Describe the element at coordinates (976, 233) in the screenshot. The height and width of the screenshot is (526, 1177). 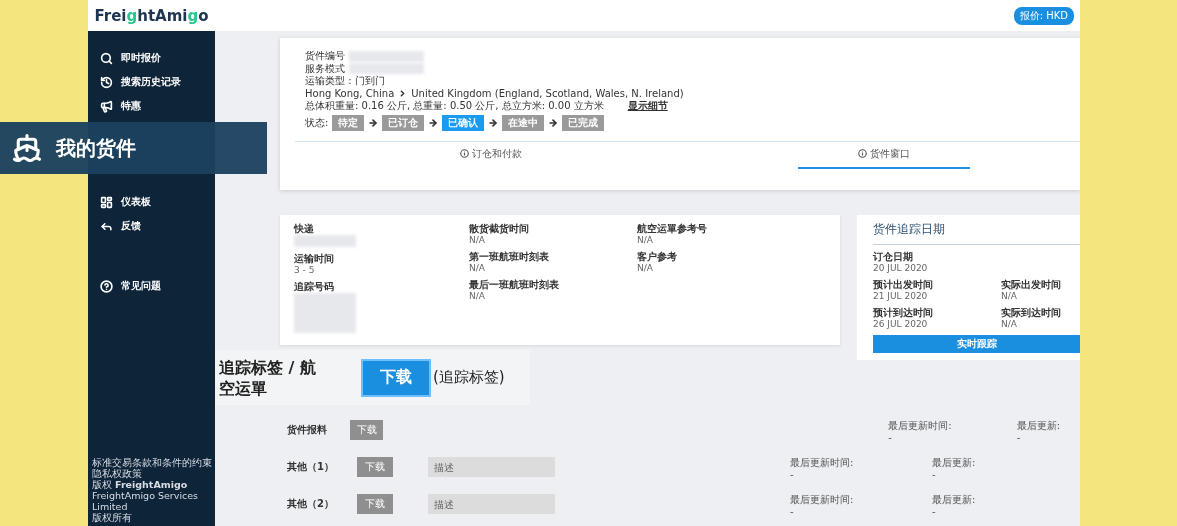
I see `card-title: 货件追踪日期` at that location.